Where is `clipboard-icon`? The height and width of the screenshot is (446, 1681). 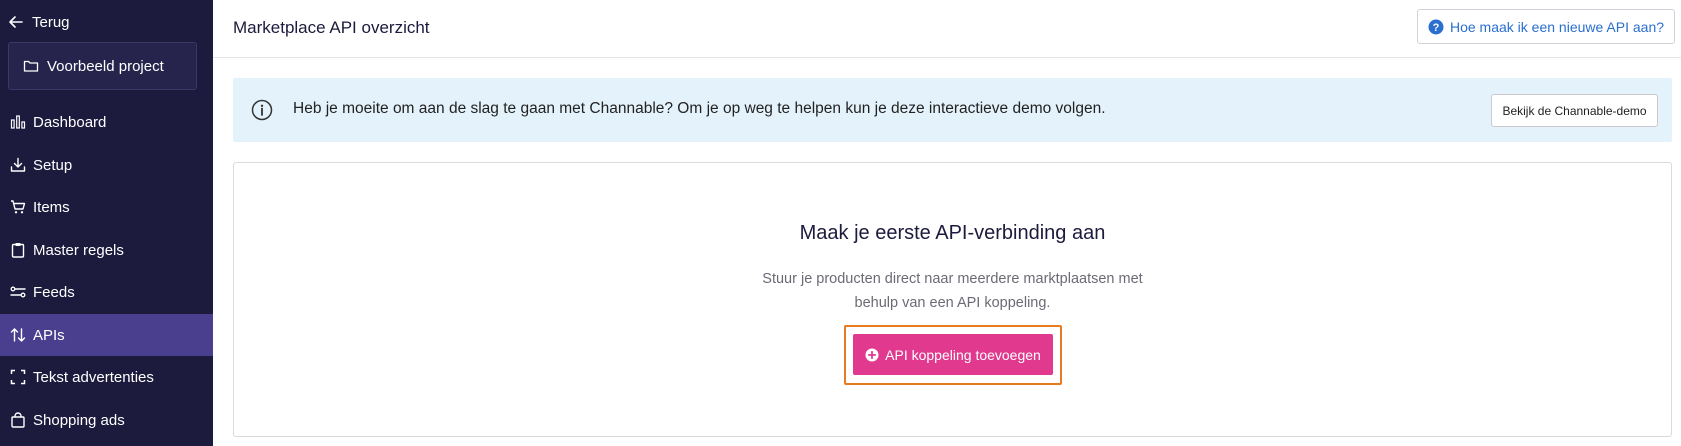 clipboard-icon is located at coordinates (18, 250).